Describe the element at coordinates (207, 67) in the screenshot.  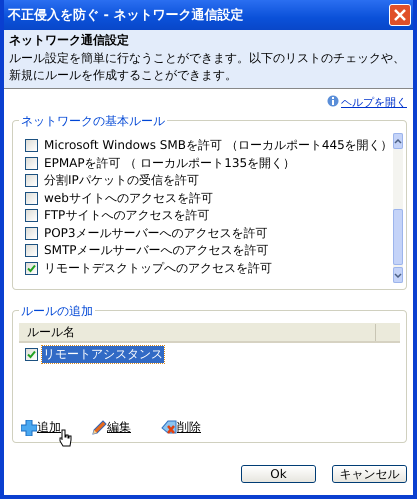
I see `header-description: ルール設定を簡単に行なうことができます。以下のリストのチェックや、新規にルールを作成することができます。` at that location.